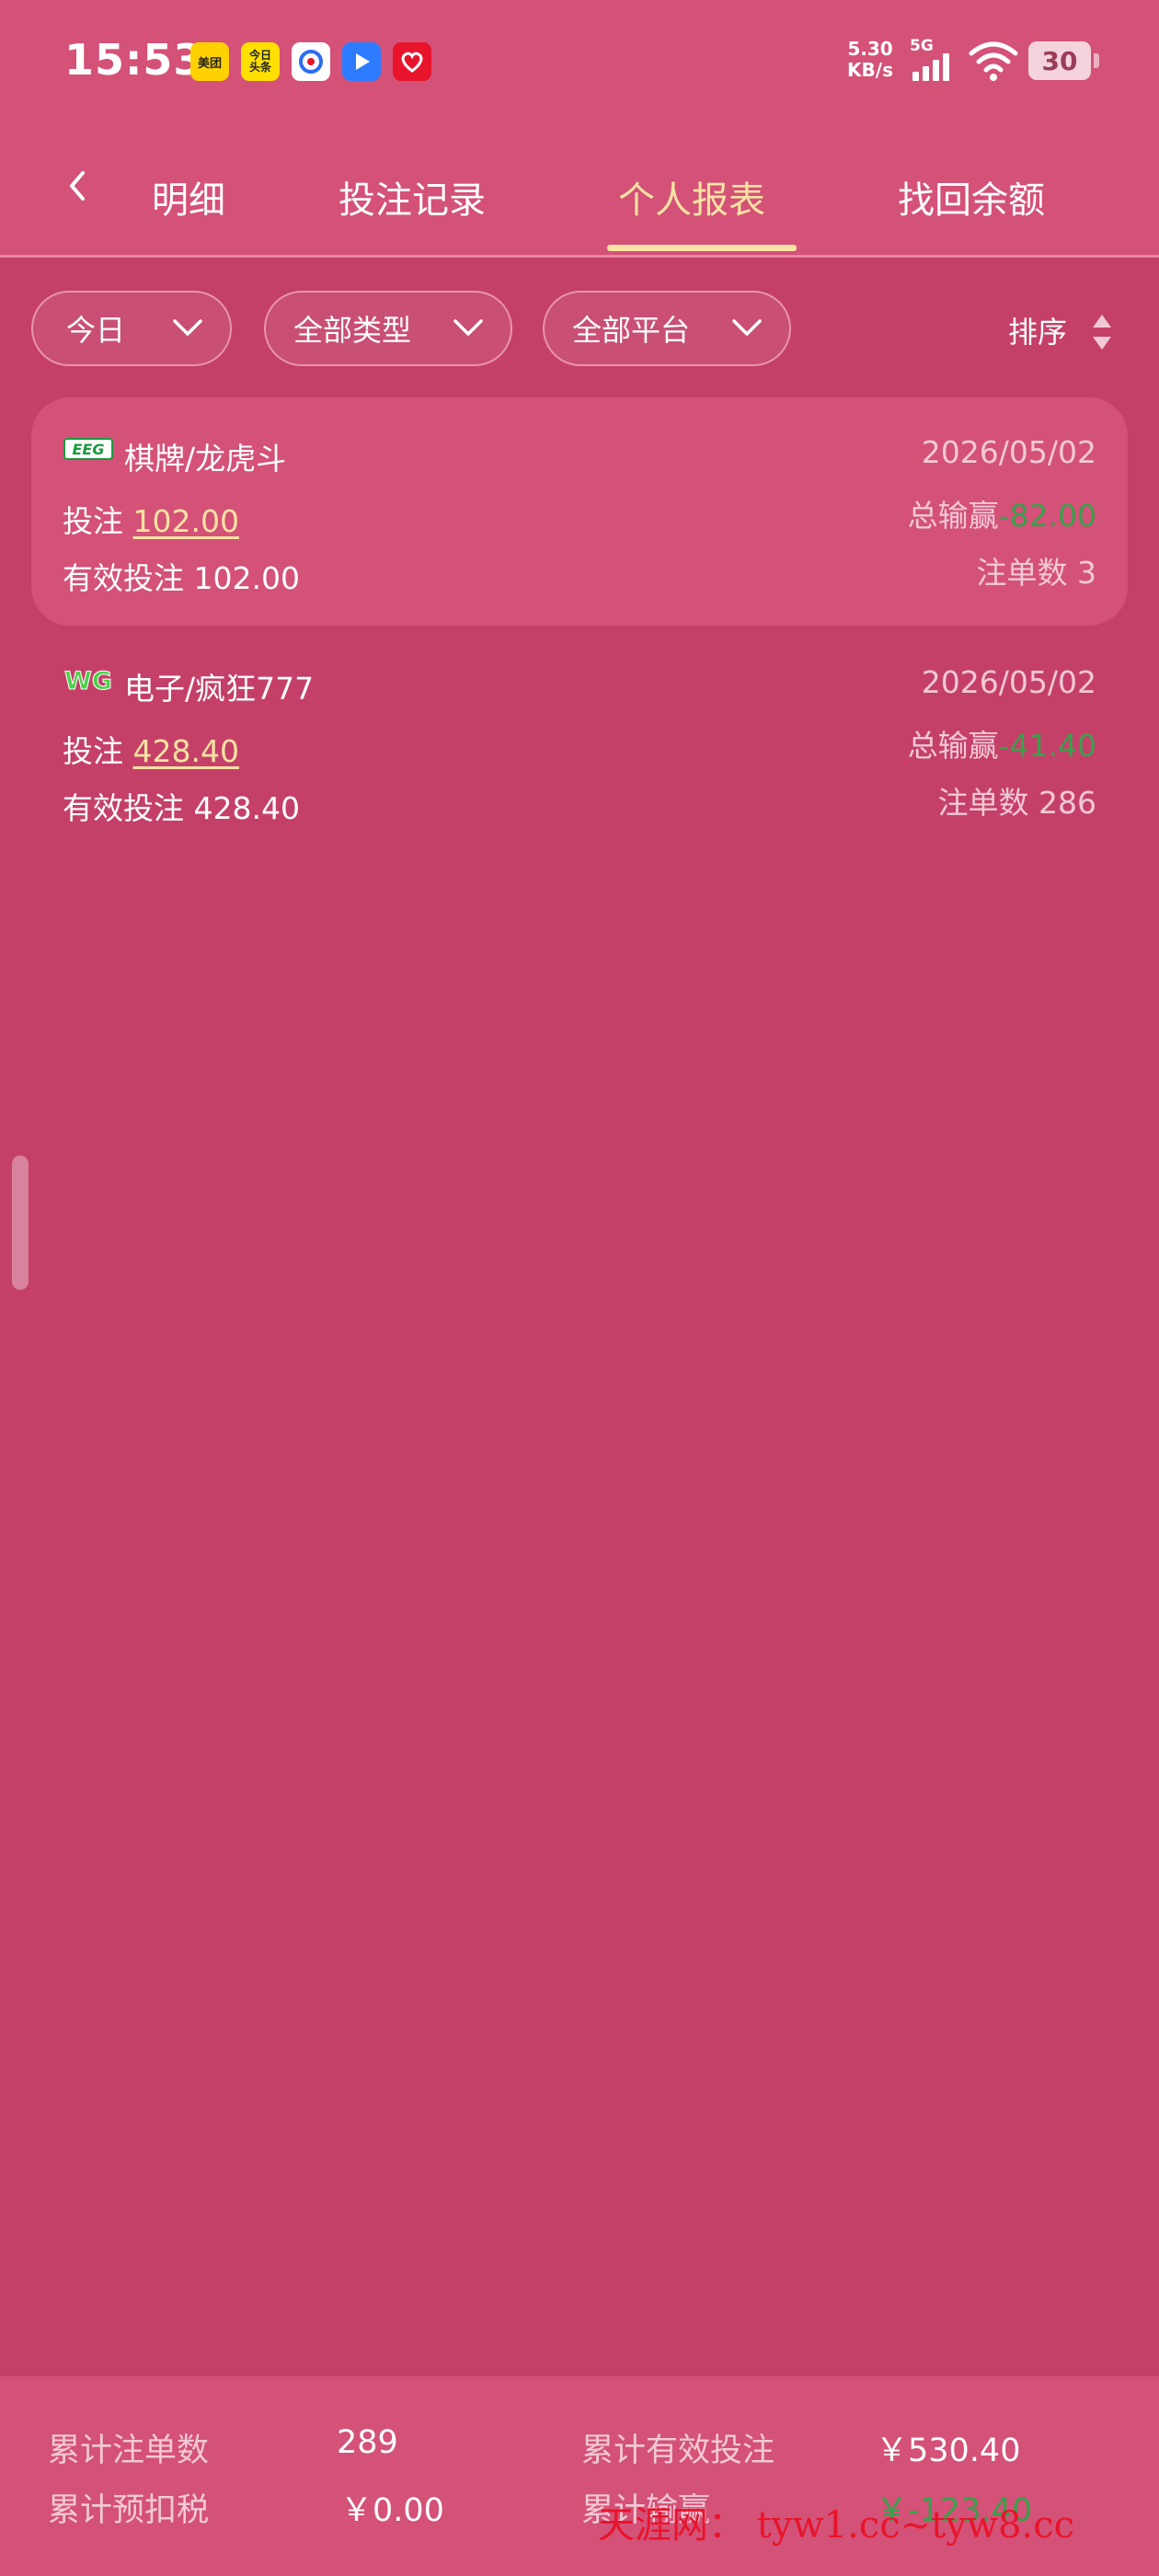  What do you see at coordinates (1067, 803) in the screenshot?
I see `order-count-value: 286` at bounding box center [1067, 803].